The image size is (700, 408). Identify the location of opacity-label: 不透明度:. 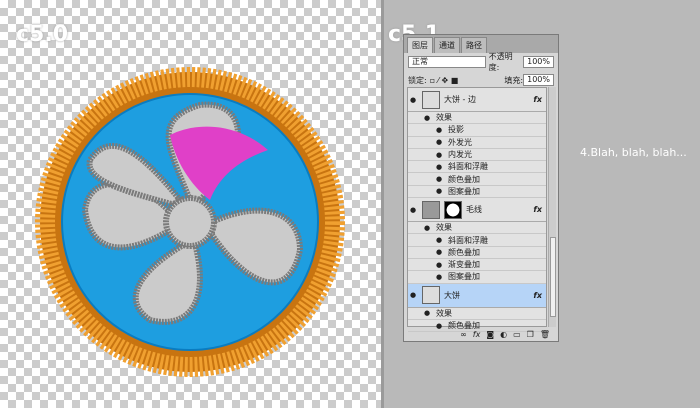
(500, 62).